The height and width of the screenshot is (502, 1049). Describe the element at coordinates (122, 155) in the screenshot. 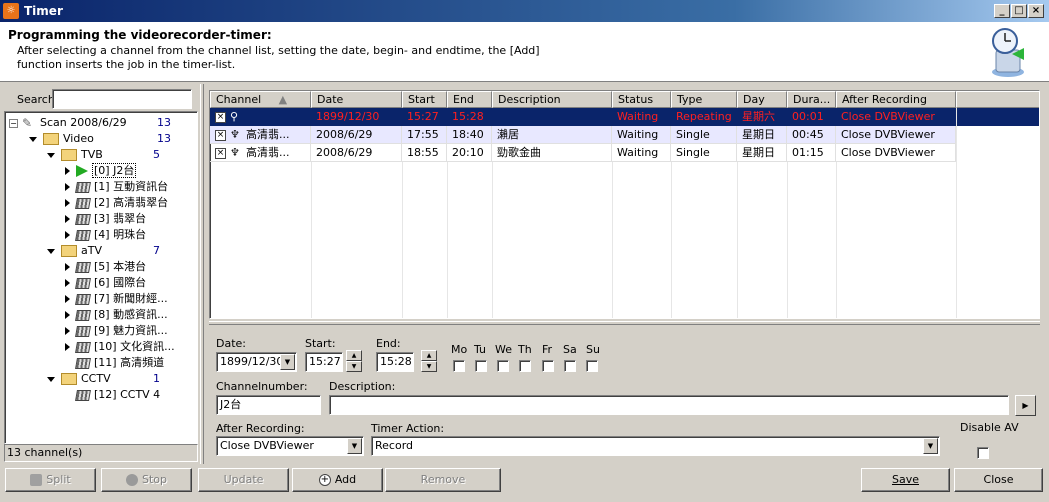

I see `tree-item-tvb: TVB 5` at that location.